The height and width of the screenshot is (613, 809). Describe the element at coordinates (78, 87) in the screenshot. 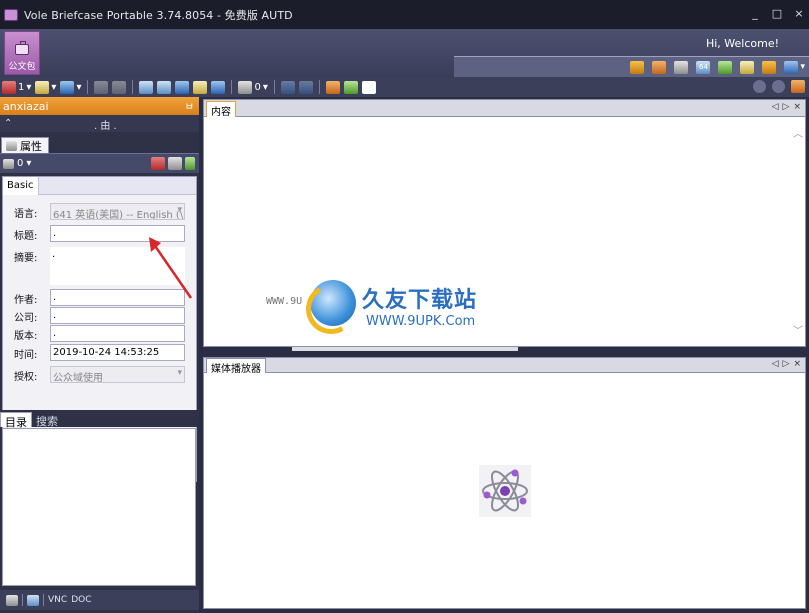

I see `toolbar-dropdown-3: ▾` at that location.